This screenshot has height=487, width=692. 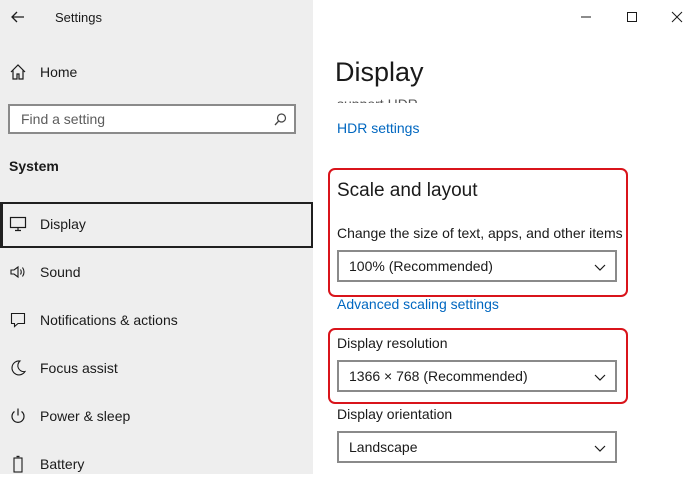 I want to click on battery-icon, so click(x=18, y=464).